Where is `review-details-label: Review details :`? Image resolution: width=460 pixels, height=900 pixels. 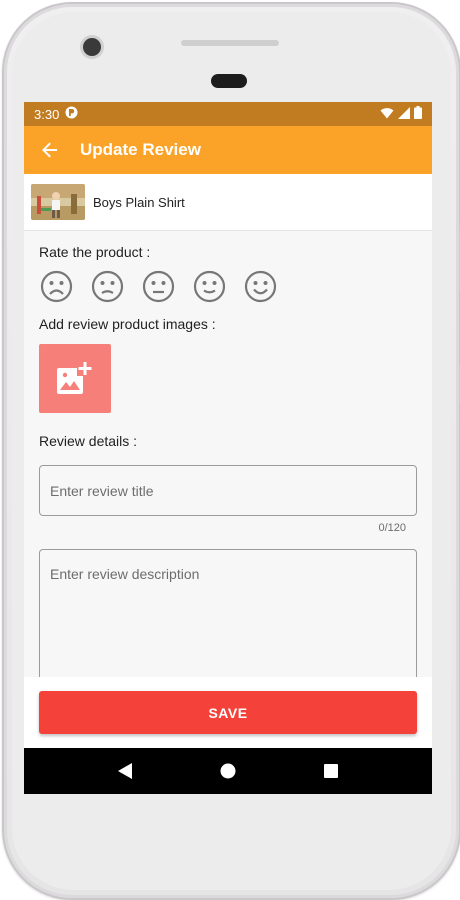 review-details-label: Review details : is located at coordinates (88, 441).